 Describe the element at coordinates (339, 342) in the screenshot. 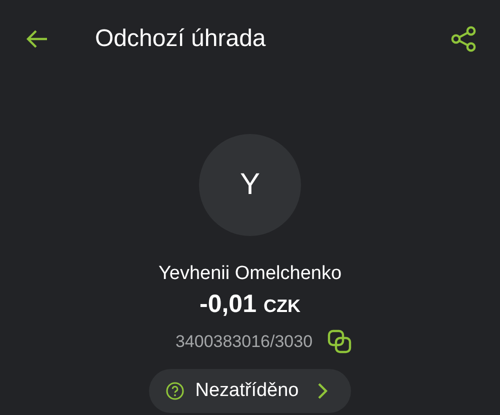

I see `copy-icon` at that location.